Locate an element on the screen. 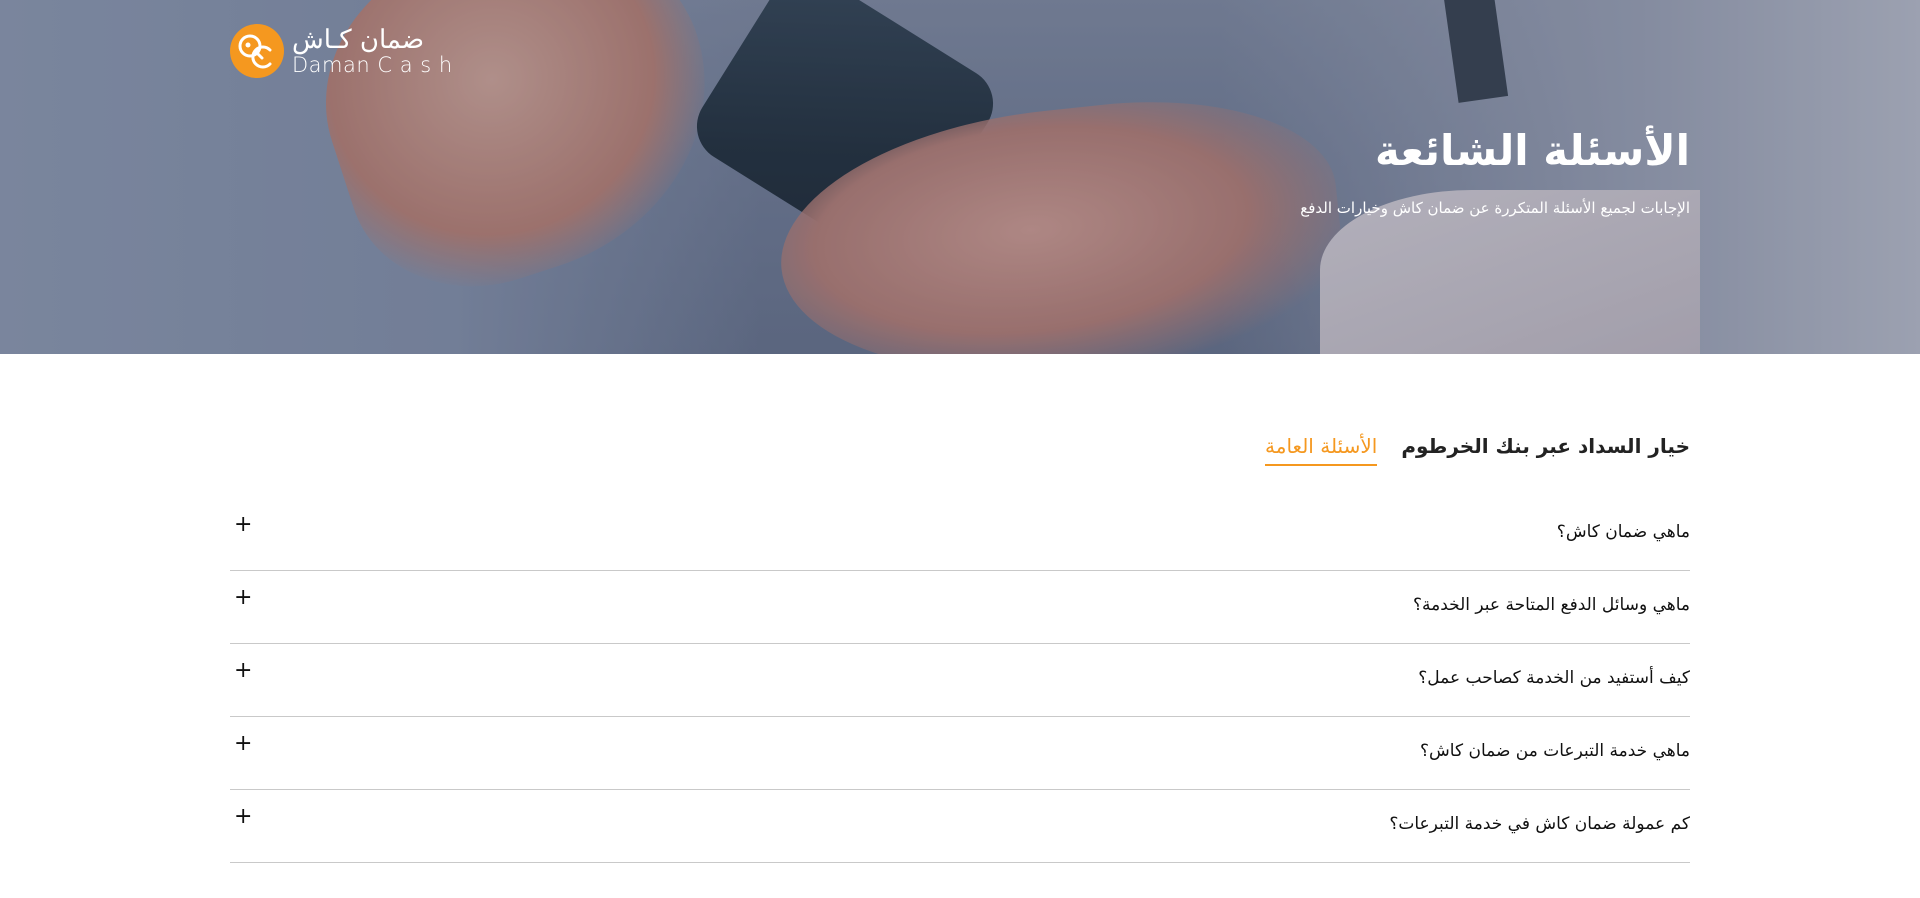 The image size is (1920, 898). tab-khartoum-bank-payment: خيار السداد عبر بنك الخرطوم is located at coordinates (1545, 450).